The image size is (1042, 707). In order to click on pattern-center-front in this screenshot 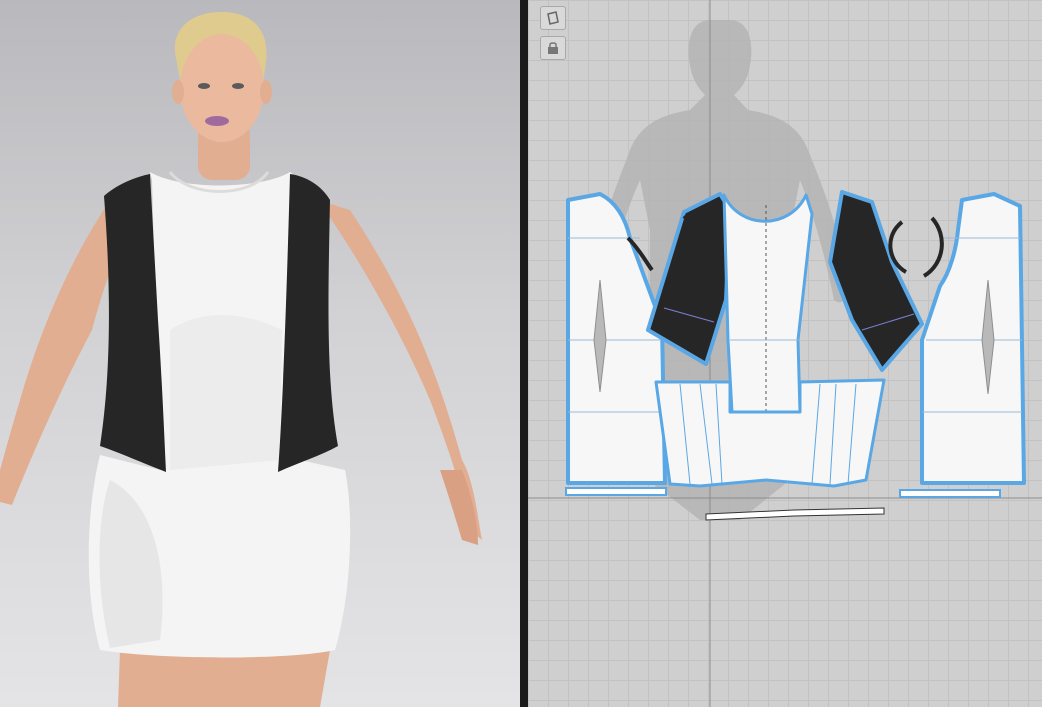, I will do `click(768, 303)`.